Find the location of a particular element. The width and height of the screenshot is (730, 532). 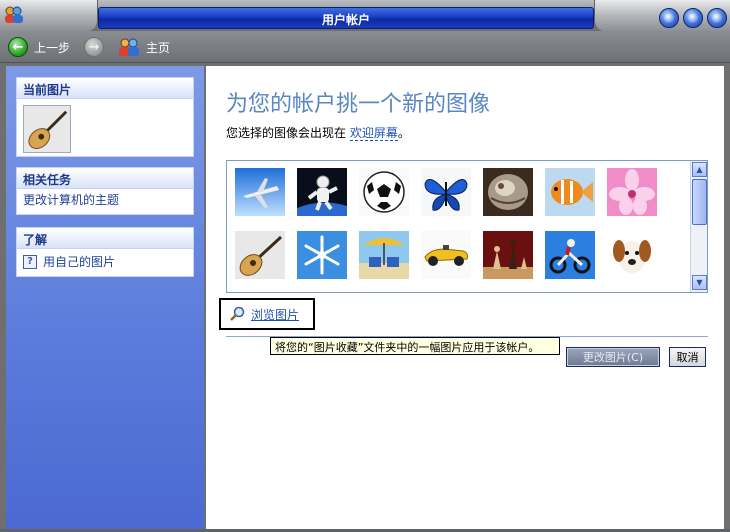

title-bar-right-cap is located at coordinates (662, 15).